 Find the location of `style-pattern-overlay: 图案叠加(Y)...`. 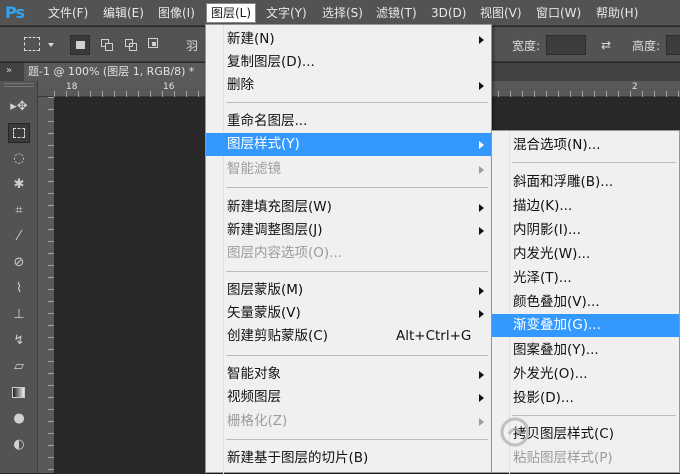

style-pattern-overlay: 图案叠加(Y)... is located at coordinates (585, 350).